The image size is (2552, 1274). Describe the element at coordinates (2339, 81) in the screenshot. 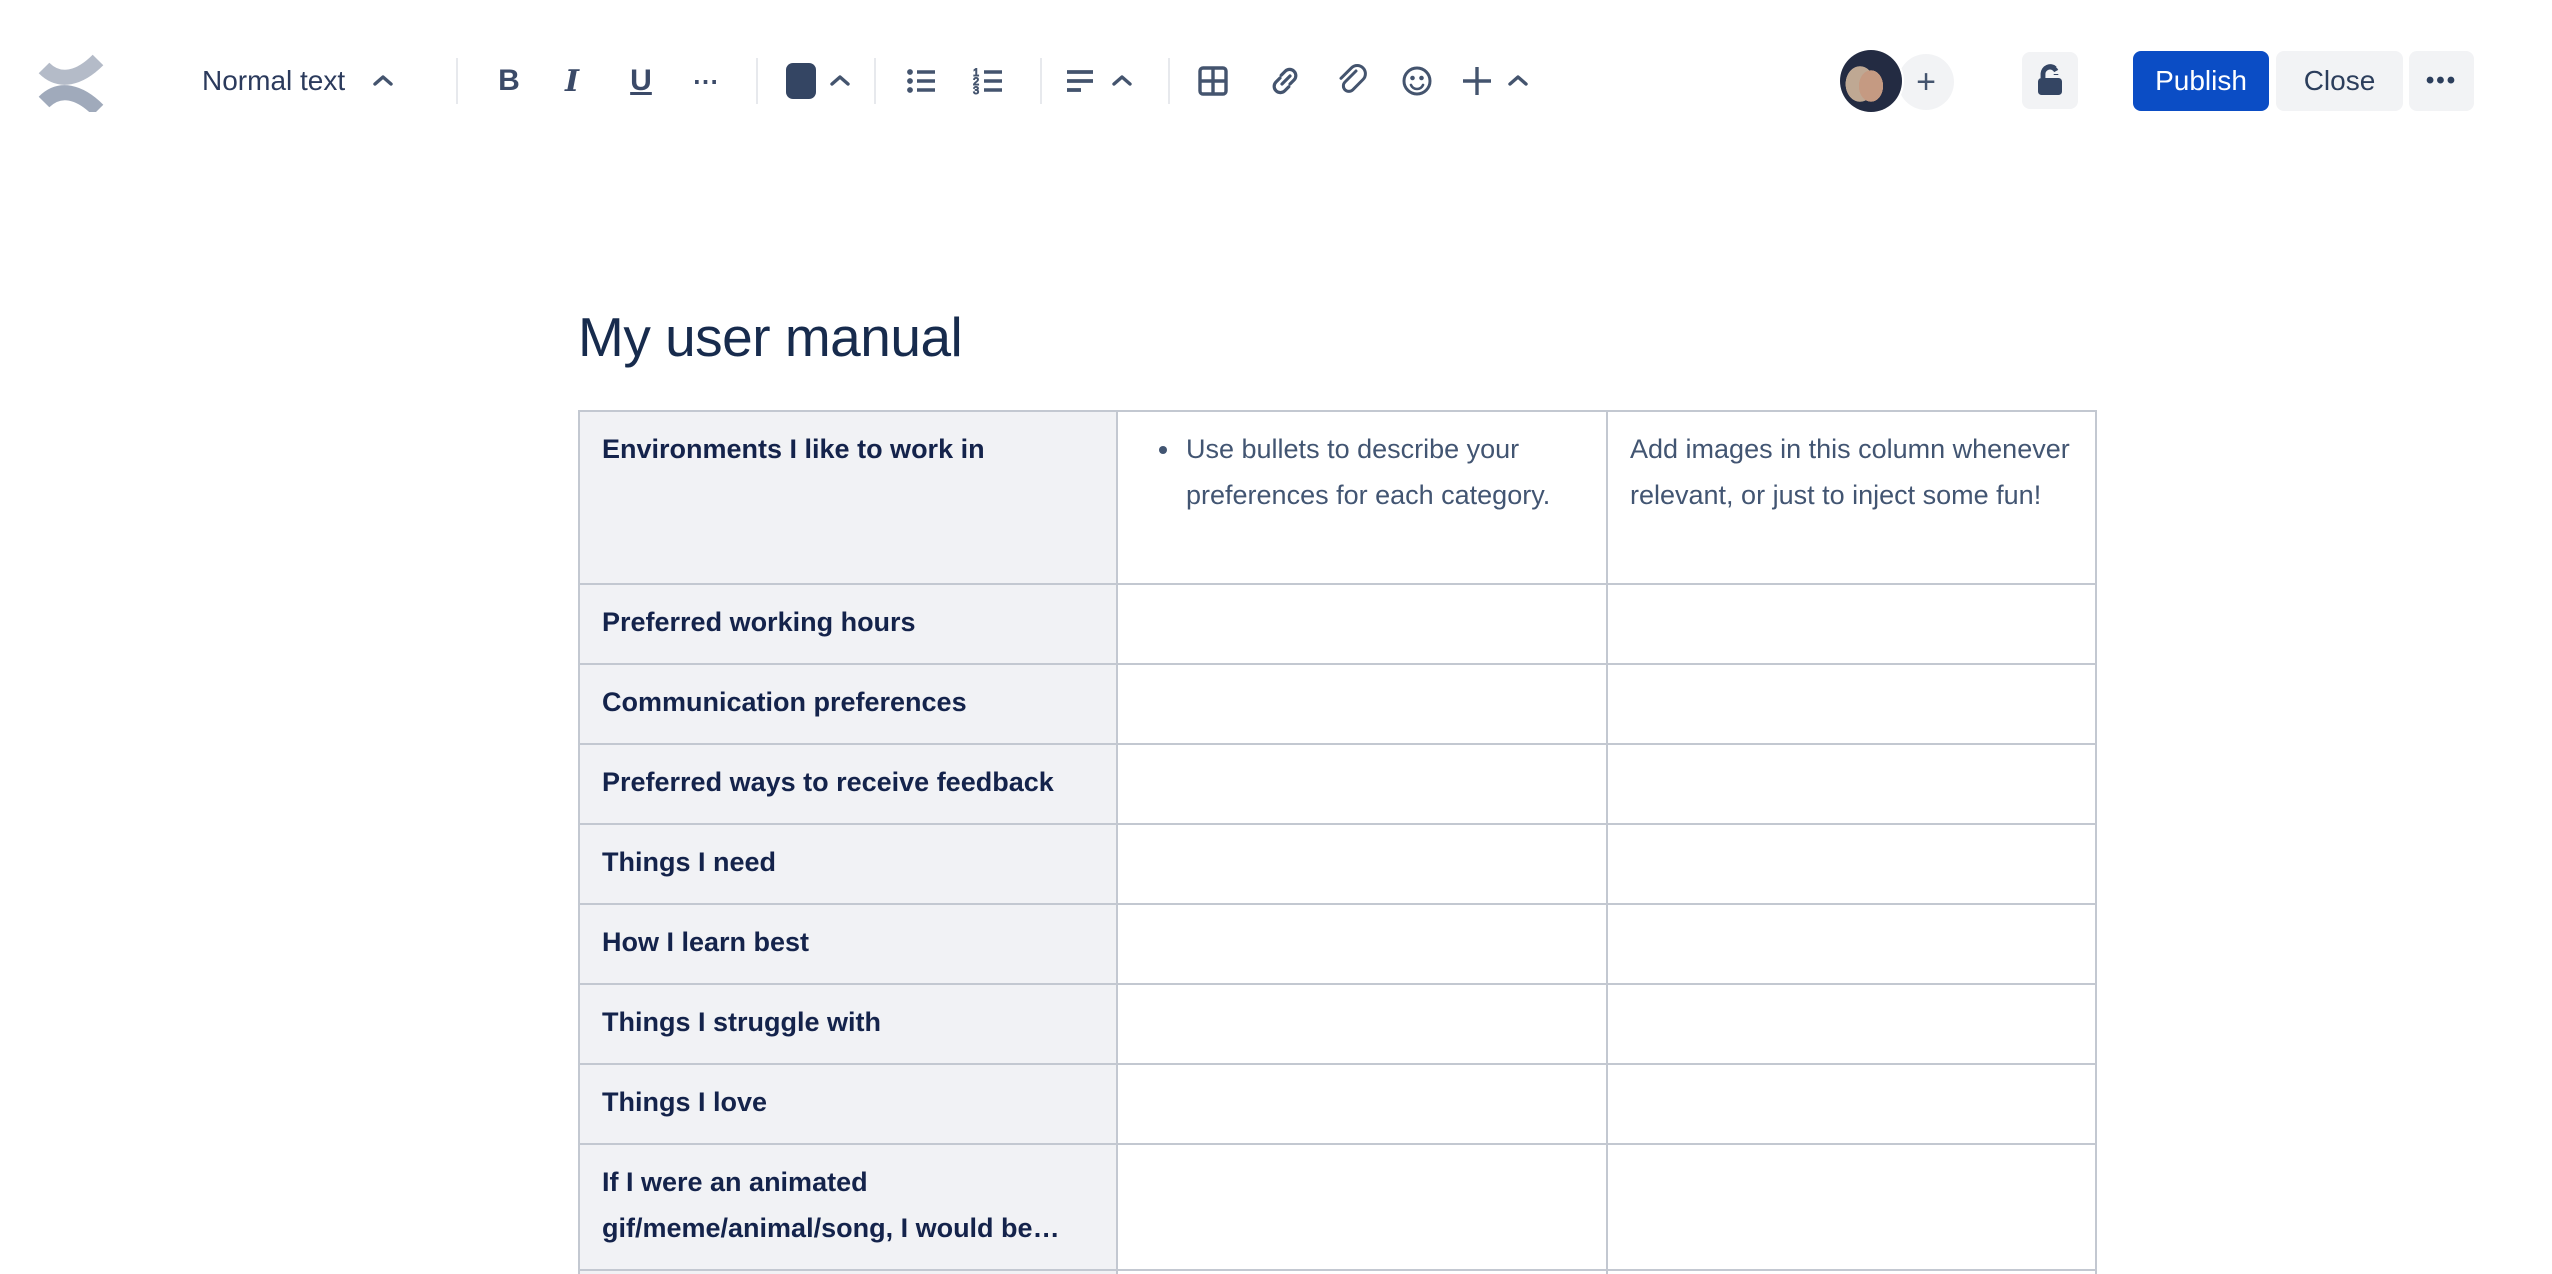

I see `close-button: Close` at that location.